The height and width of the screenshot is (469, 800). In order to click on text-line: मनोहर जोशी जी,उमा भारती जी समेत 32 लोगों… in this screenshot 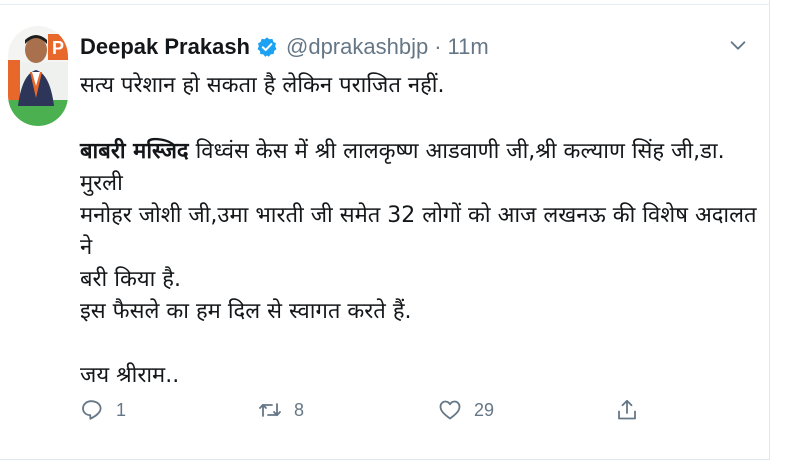, I will do `click(418, 231)`.